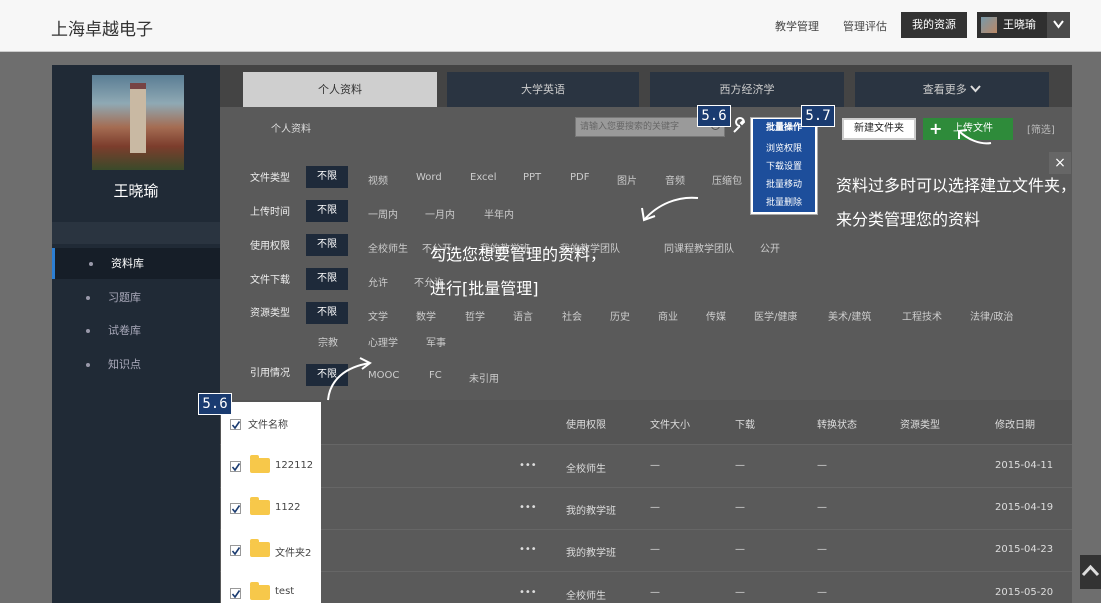 This screenshot has width=1101, height=603. I want to click on menu-item-batch-delete: 批量删除, so click(784, 203).